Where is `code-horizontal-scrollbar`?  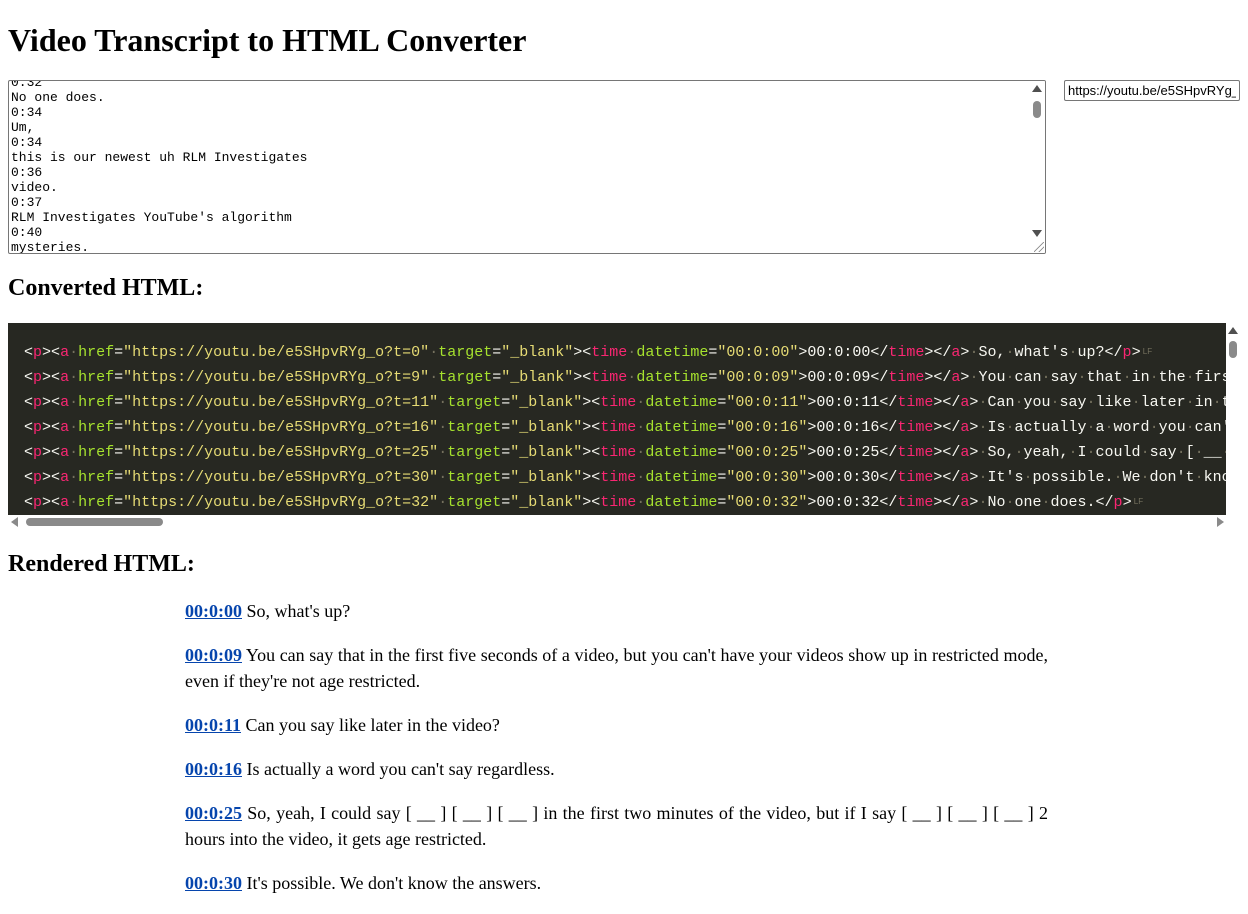 code-horizontal-scrollbar is located at coordinates (617, 522).